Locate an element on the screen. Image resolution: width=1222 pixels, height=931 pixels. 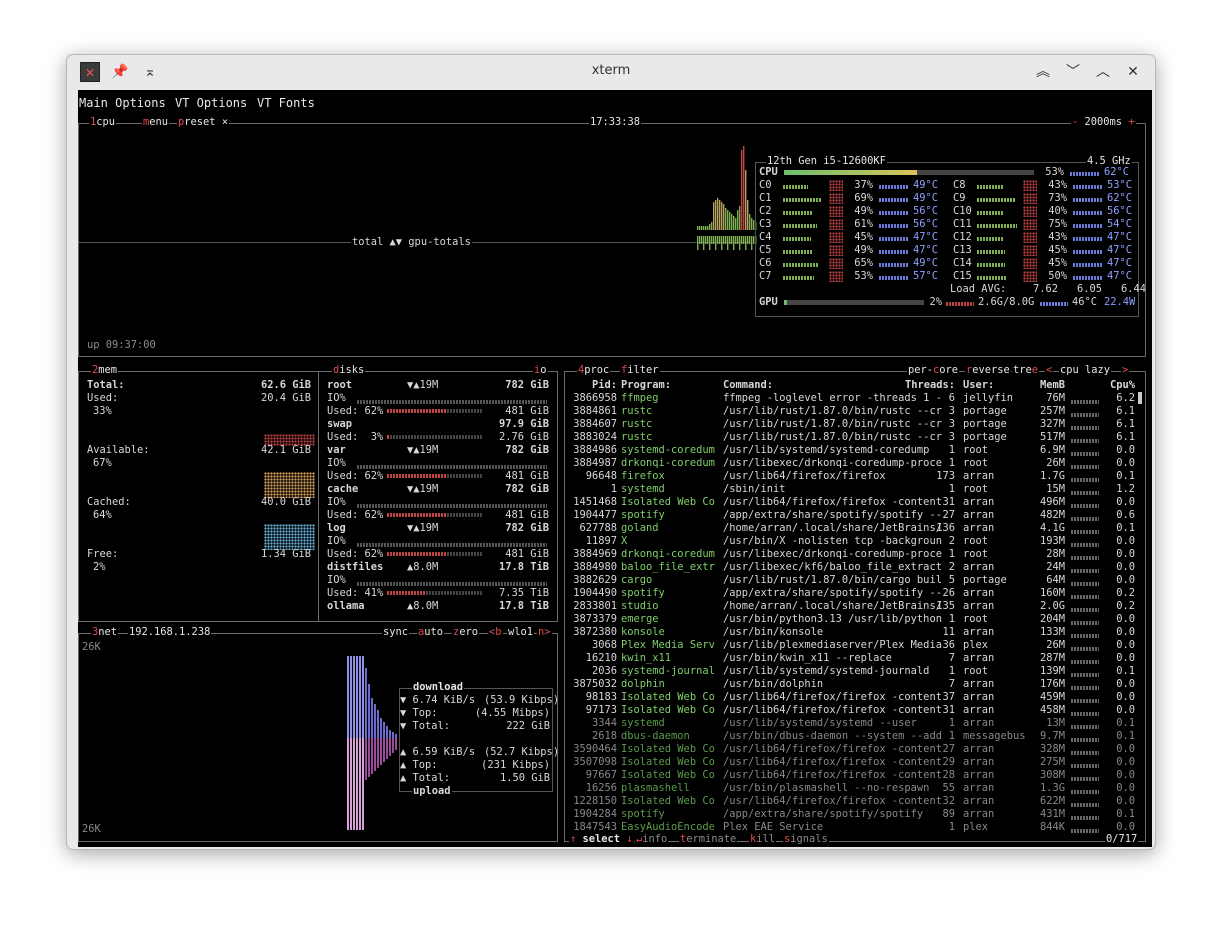
proc-filter: filter is located at coordinates (640, 370).